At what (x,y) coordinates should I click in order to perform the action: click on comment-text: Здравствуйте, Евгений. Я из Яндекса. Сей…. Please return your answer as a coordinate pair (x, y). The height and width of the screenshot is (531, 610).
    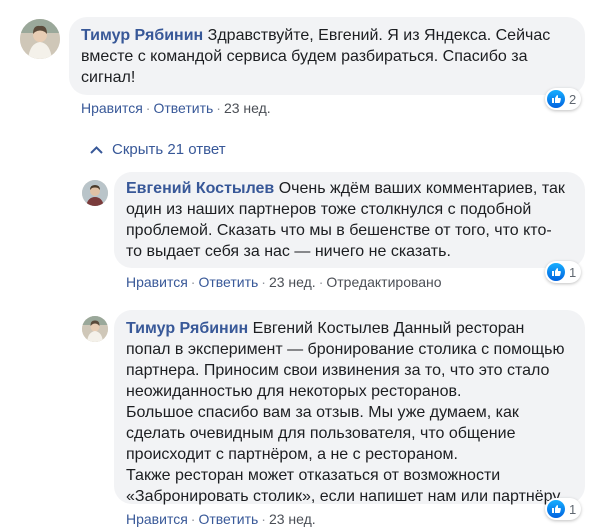
    Looking at the image, I should click on (379, 35).